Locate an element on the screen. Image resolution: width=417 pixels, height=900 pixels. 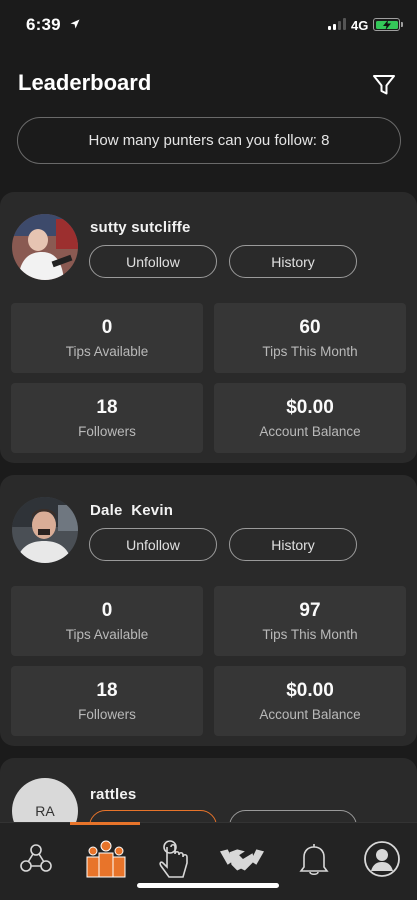
punter-name: rattles is located at coordinates (113, 794).